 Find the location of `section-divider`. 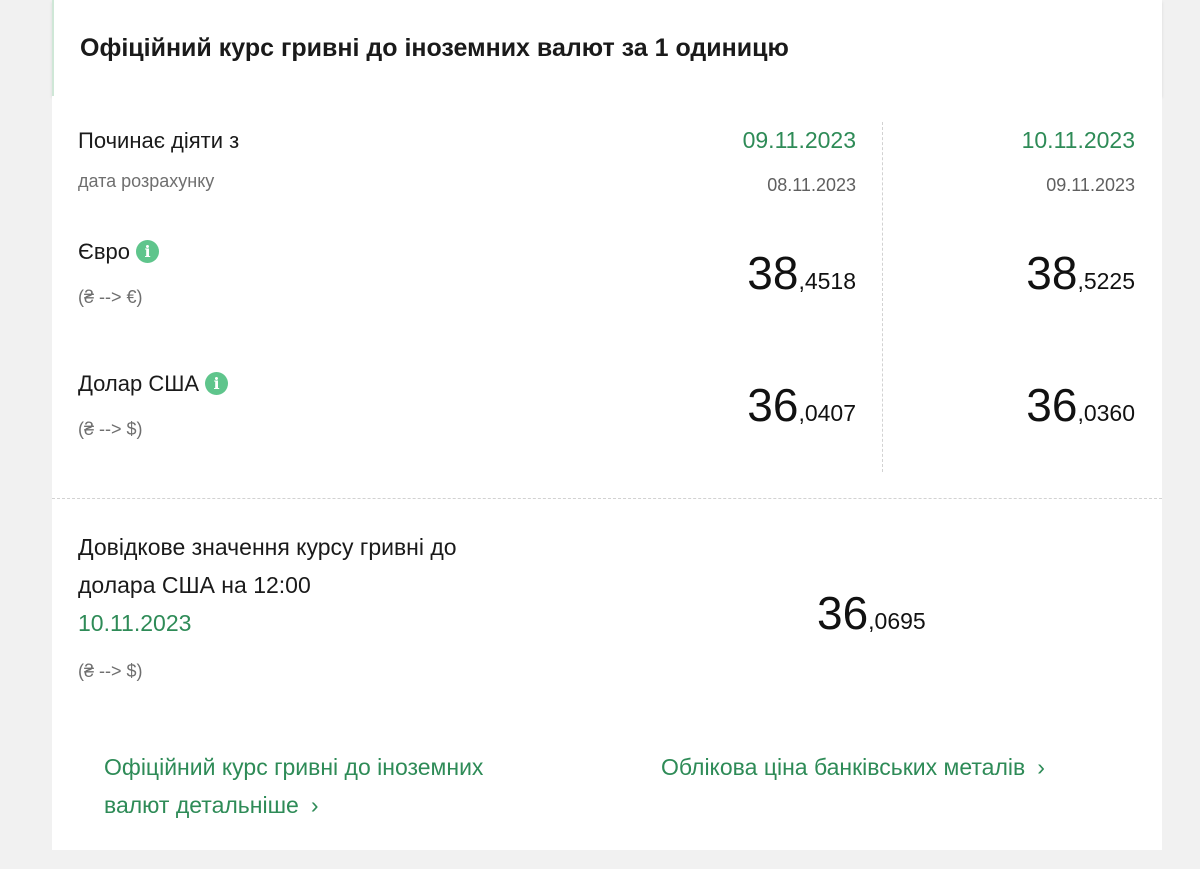

section-divider is located at coordinates (607, 498).